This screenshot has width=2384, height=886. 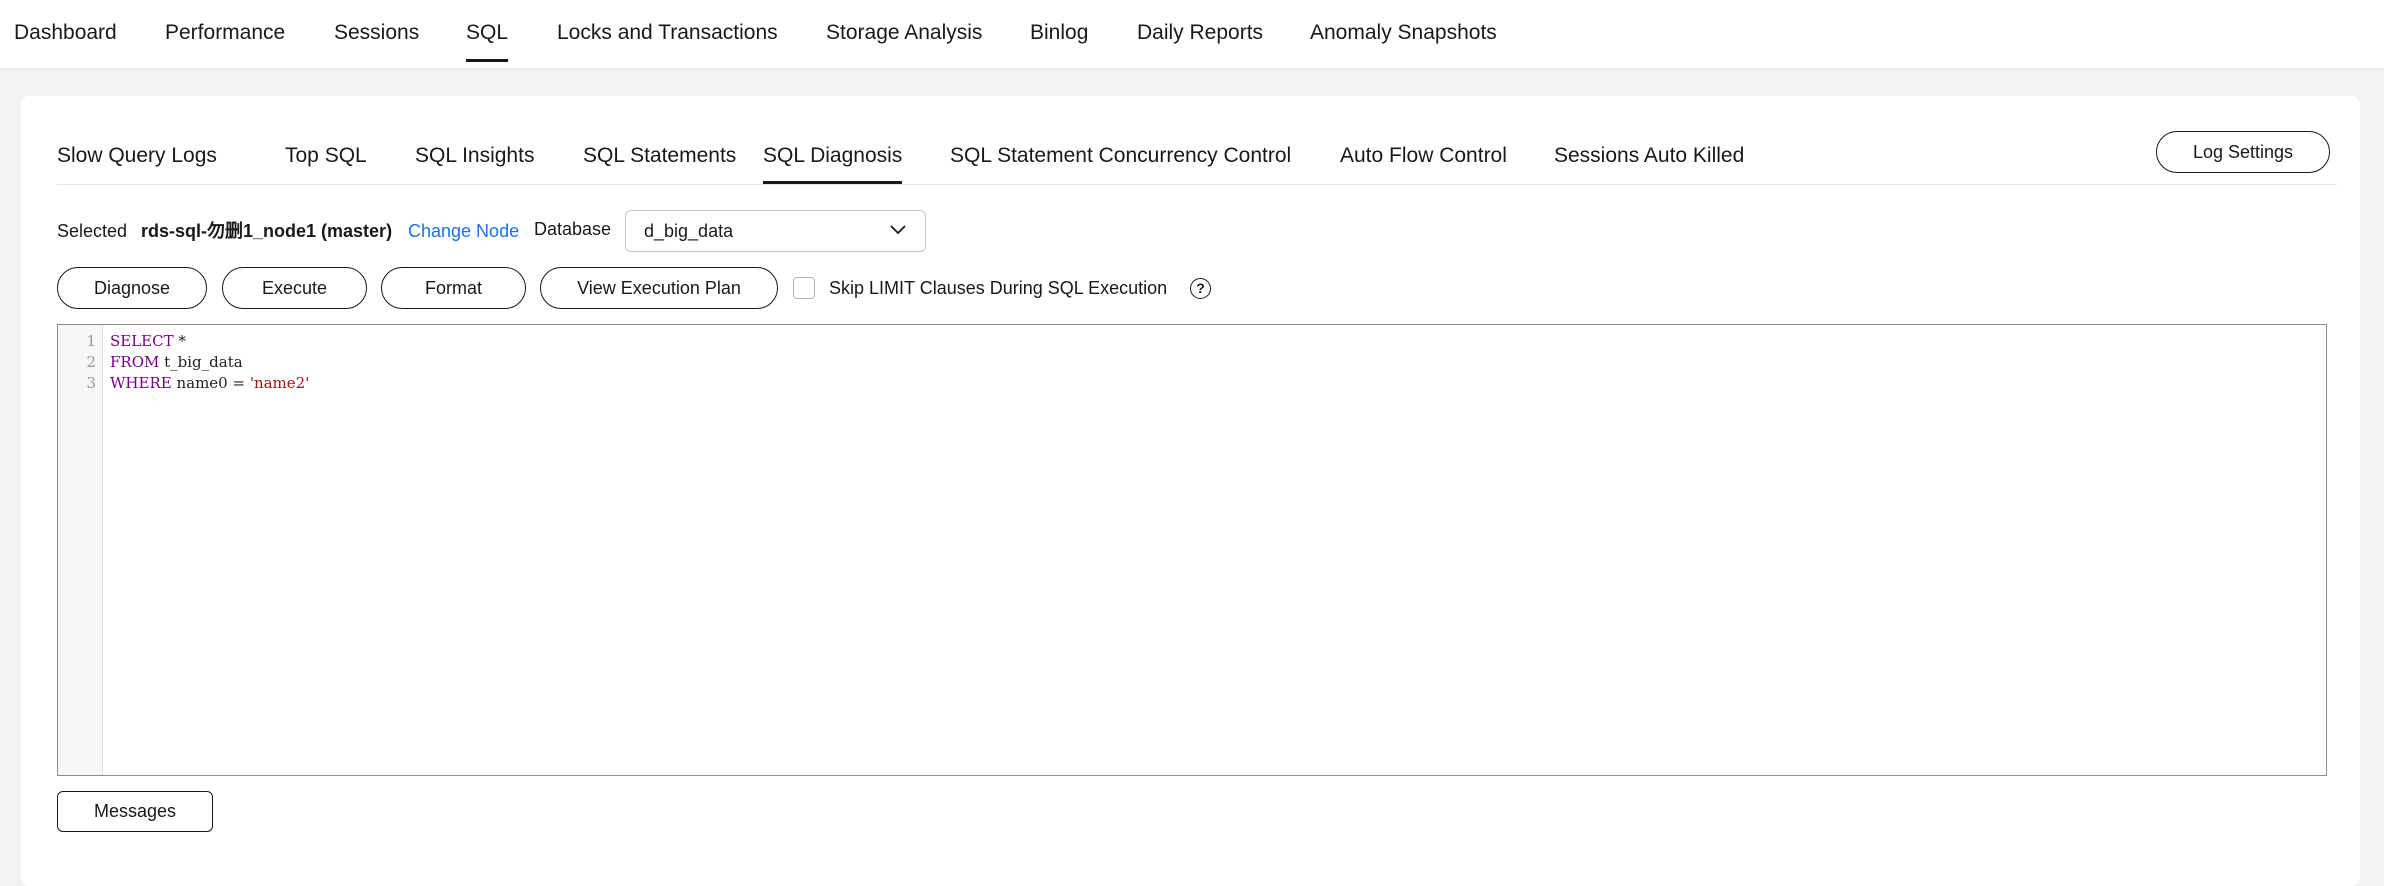 What do you see at coordinates (135, 362) in the screenshot?
I see `sql-keyword: FROM` at bounding box center [135, 362].